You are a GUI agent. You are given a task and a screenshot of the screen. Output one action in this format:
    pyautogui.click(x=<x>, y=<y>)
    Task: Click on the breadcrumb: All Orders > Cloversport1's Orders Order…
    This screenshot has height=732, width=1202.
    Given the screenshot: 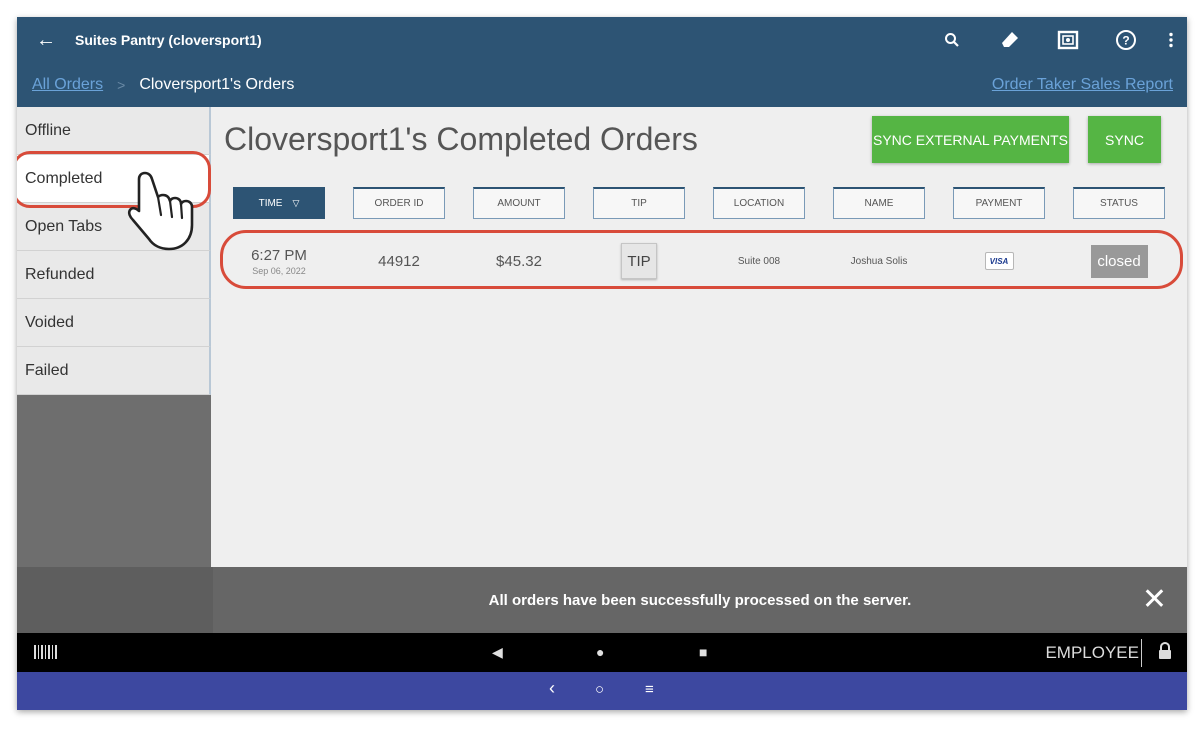 What is the action you would take?
    pyautogui.click(x=602, y=85)
    